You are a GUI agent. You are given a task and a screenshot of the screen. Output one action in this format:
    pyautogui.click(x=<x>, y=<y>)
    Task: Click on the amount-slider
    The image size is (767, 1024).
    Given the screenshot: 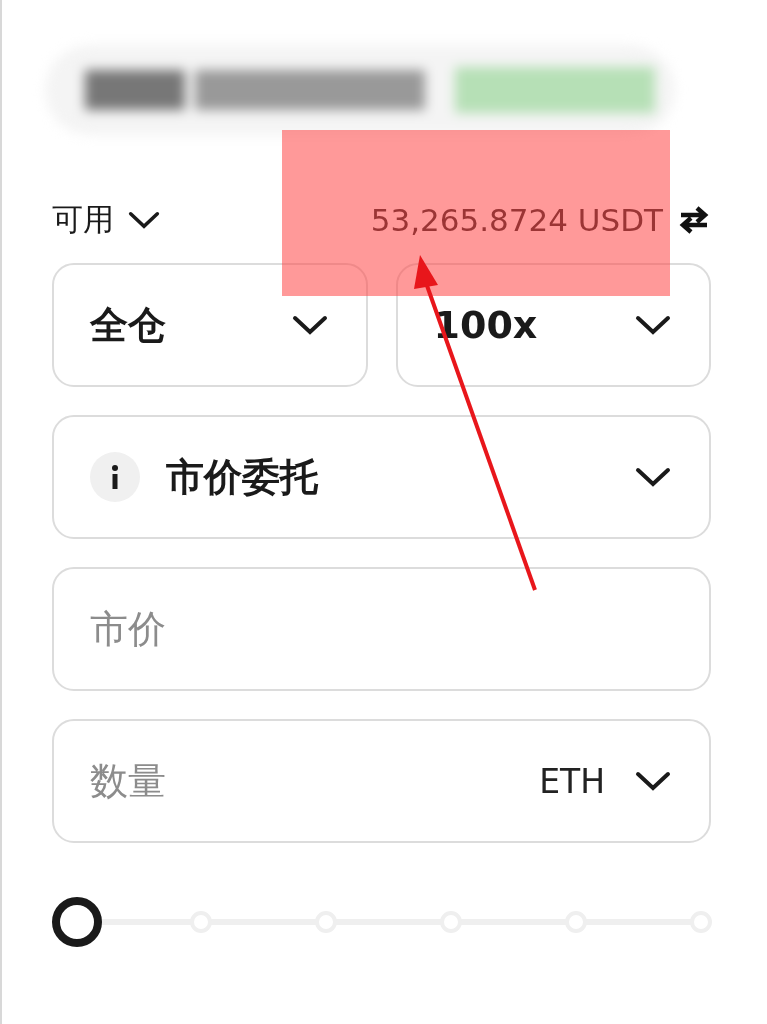 What is the action you would take?
    pyautogui.click(x=381, y=922)
    